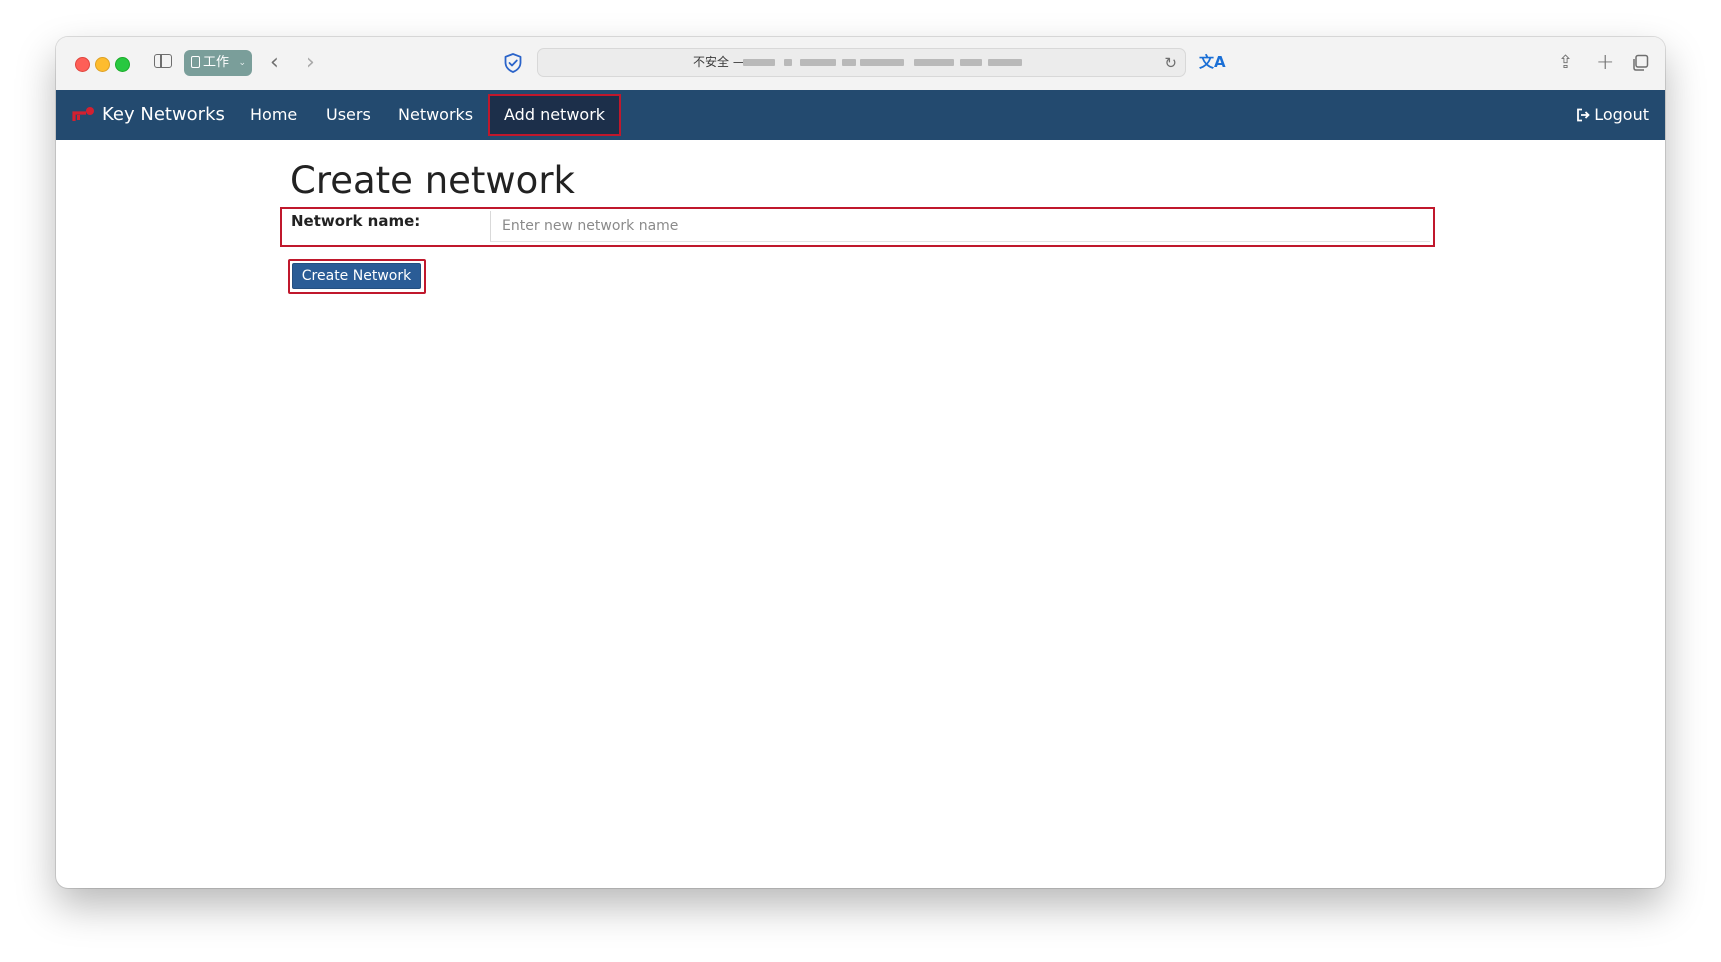 The width and height of the screenshot is (1721, 962). Describe the element at coordinates (1621, 114) in the screenshot. I see `logout-label: Logout` at that location.